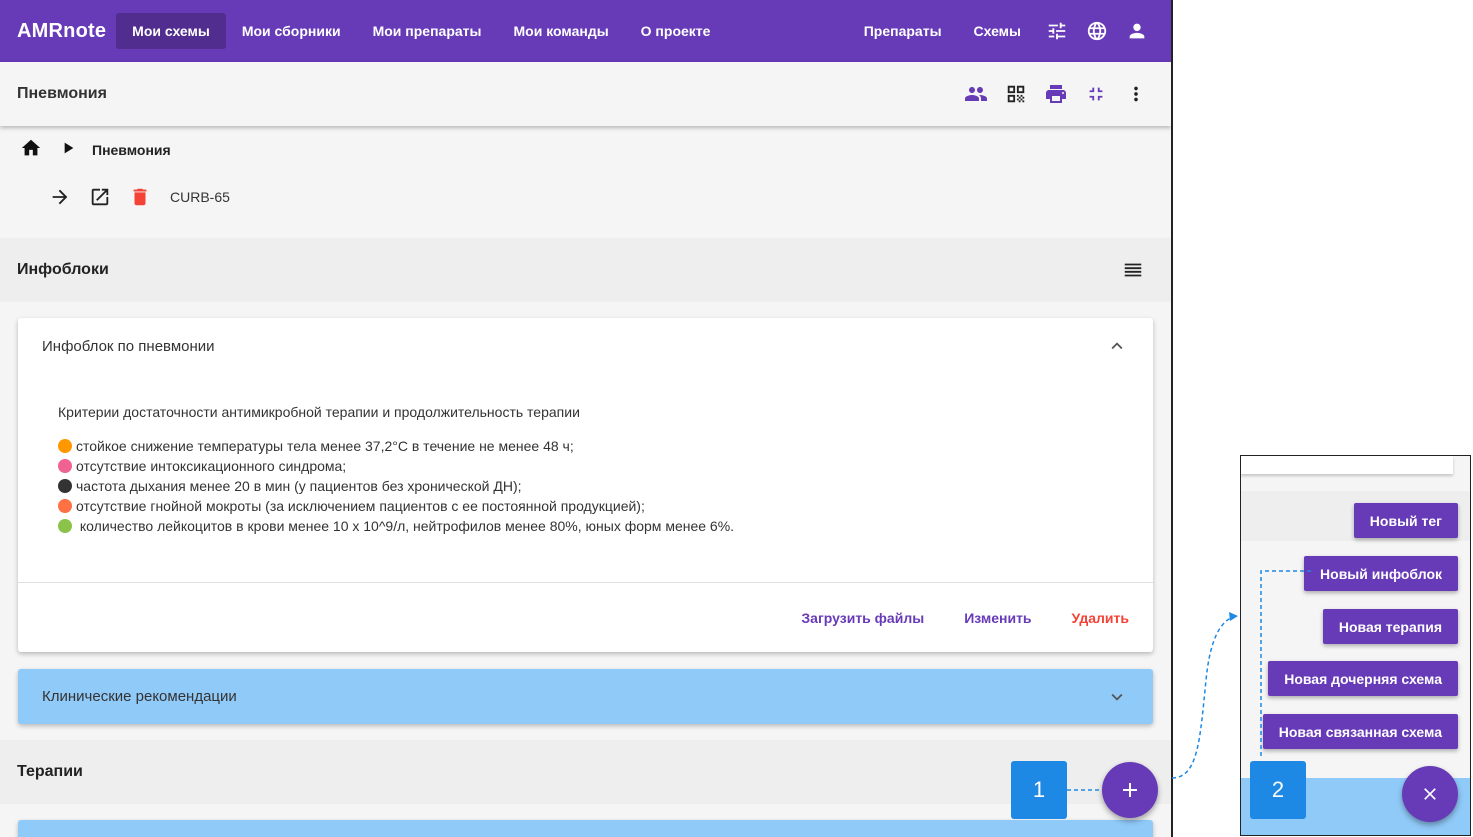 The image size is (1473, 837). I want to click on close-fab, so click(1430, 794).